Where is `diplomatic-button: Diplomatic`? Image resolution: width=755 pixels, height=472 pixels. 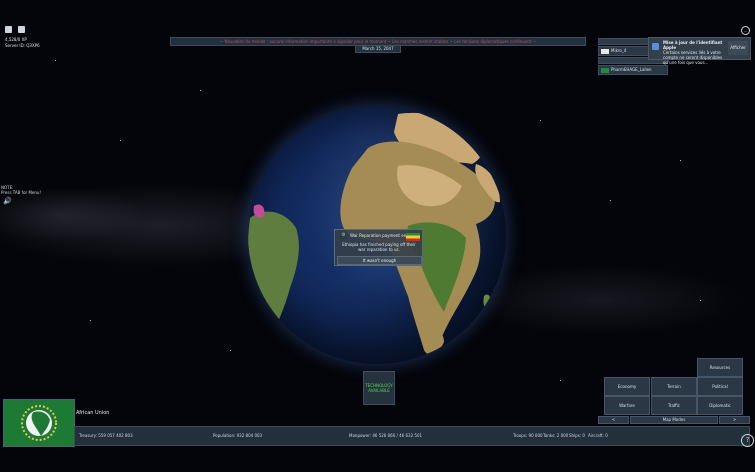
diplomatic-button: Diplomatic is located at coordinates (720, 405).